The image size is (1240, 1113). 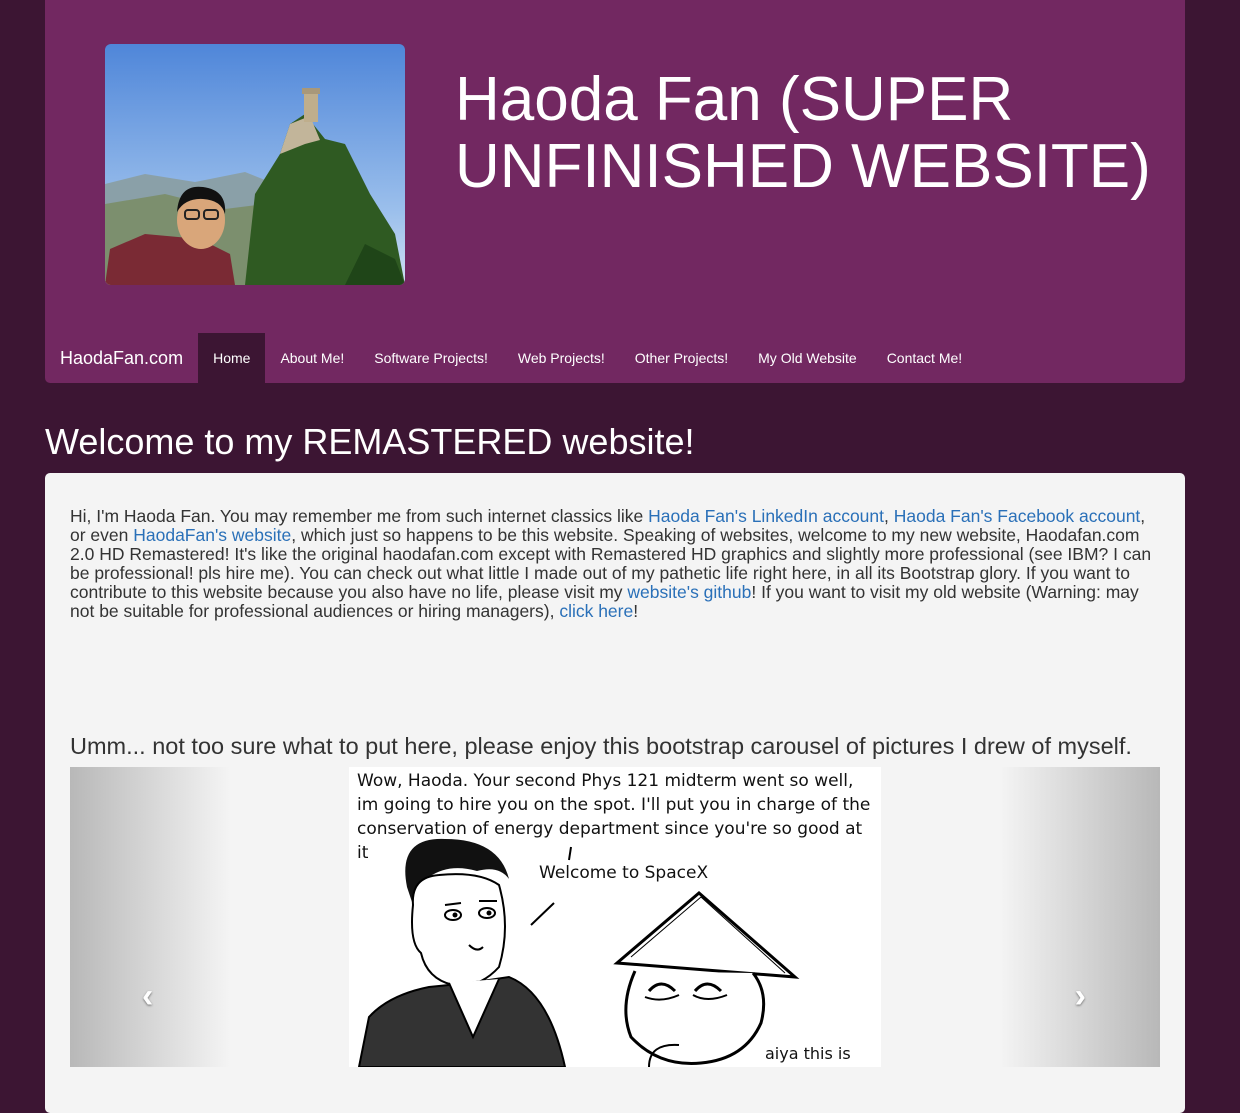 I want to click on intro-text: !, so click(x=636, y=611).